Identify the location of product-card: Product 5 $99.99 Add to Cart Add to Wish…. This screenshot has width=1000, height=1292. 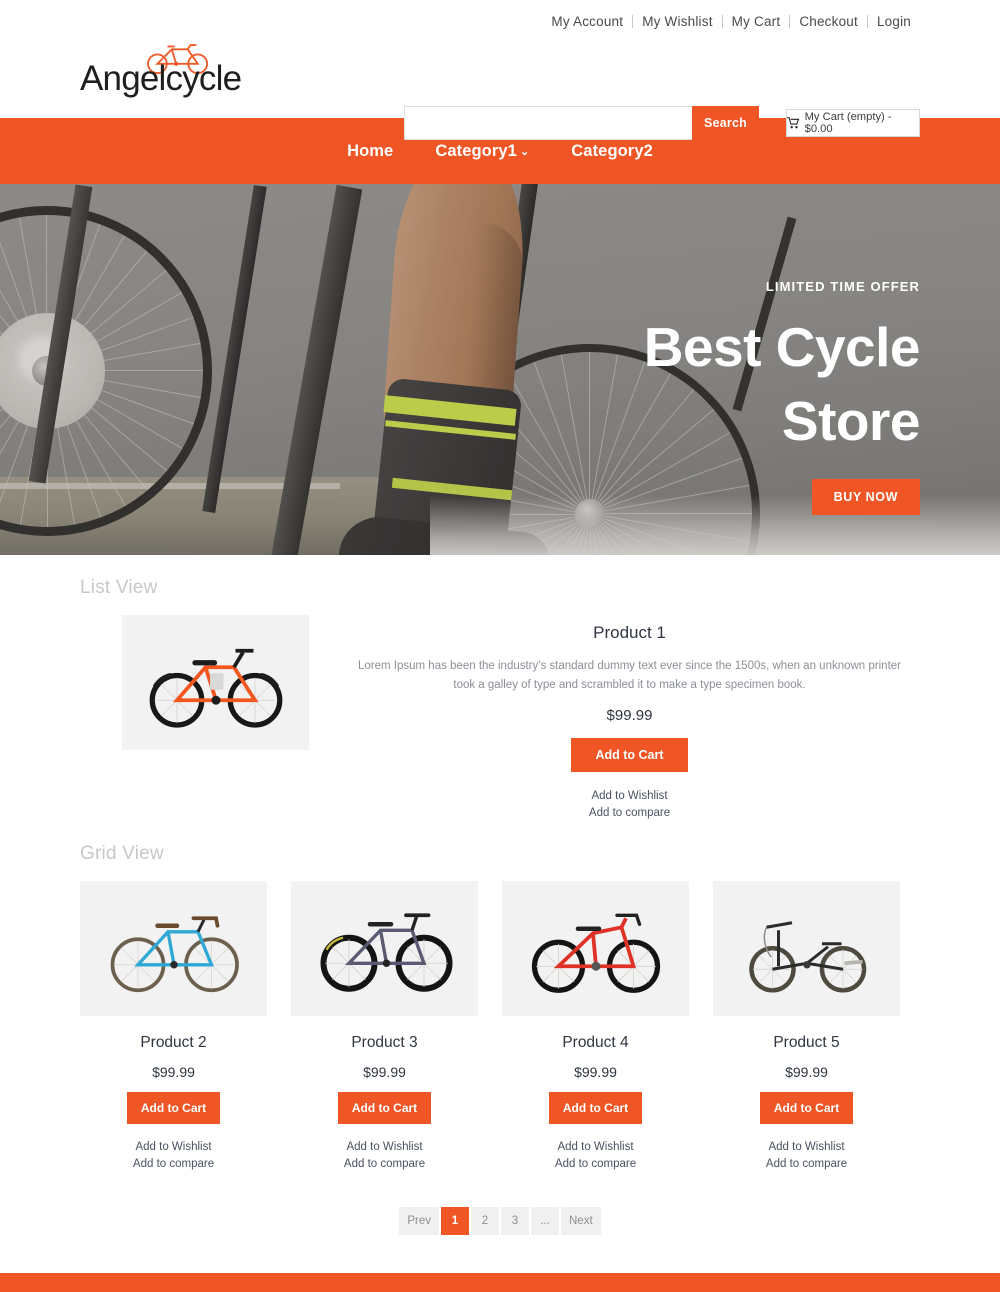
(806, 1026).